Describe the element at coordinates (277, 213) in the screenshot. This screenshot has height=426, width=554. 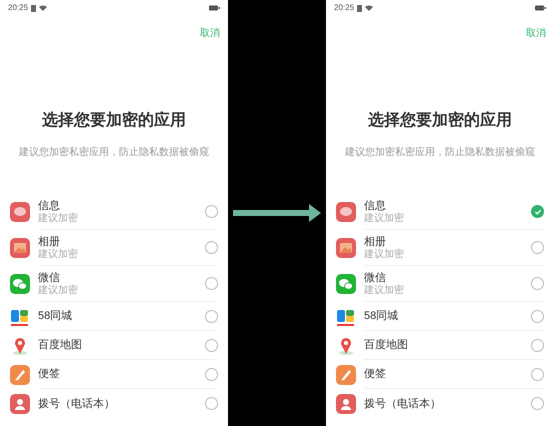
I see `right-arrow-icon` at that location.